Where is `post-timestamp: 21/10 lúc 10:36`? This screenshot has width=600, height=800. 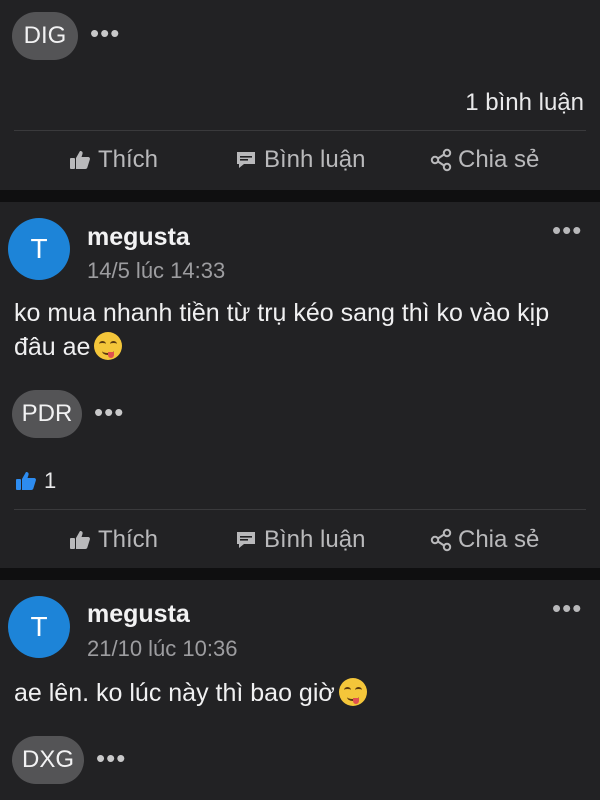 post-timestamp: 21/10 lúc 10:36 is located at coordinates (162, 648).